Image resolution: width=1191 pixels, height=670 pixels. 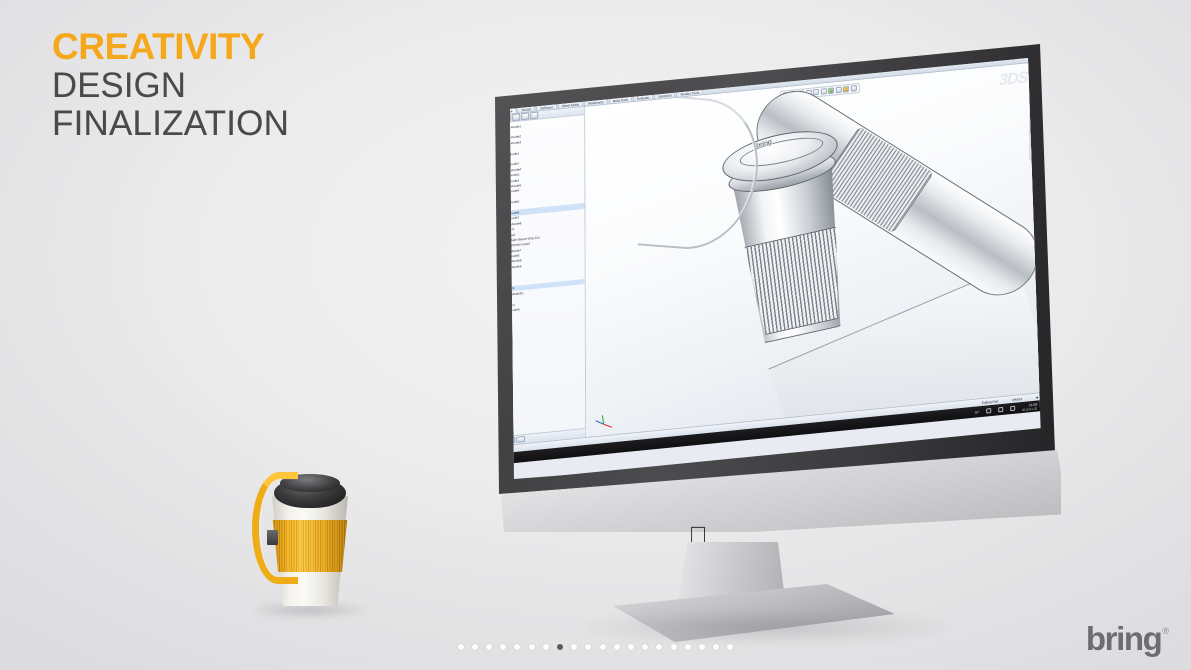 What do you see at coordinates (638, 68) in the screenshot?
I see `lofted-cut-label: Lofted Cut` at bounding box center [638, 68].